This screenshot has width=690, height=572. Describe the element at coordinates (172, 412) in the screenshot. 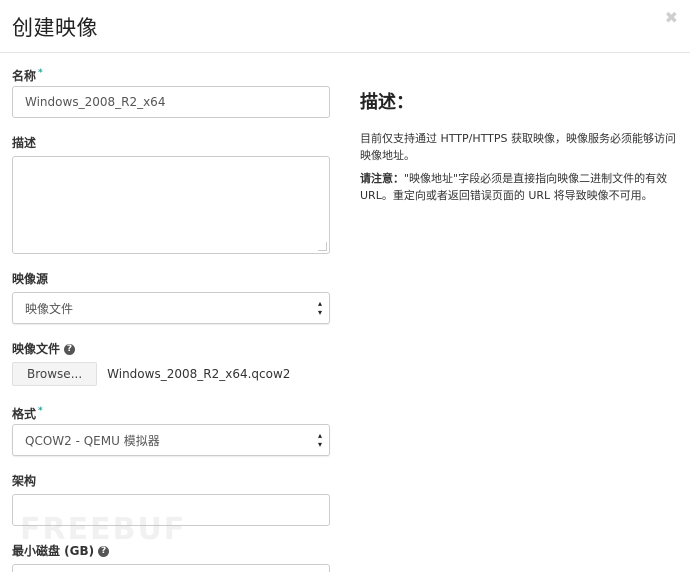

I see `format-label: 格式 *` at that location.